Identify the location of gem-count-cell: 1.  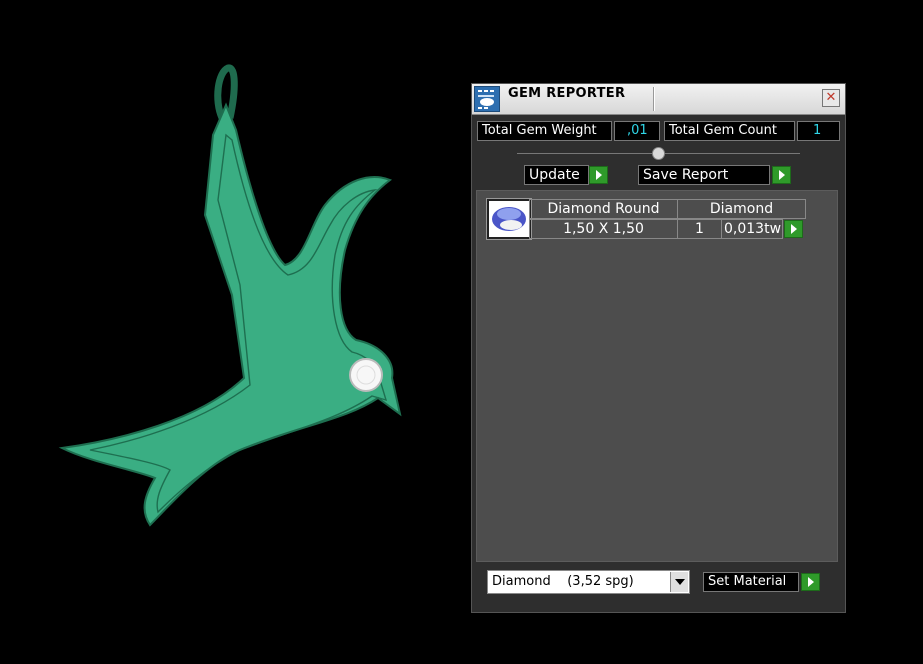
(699, 229).